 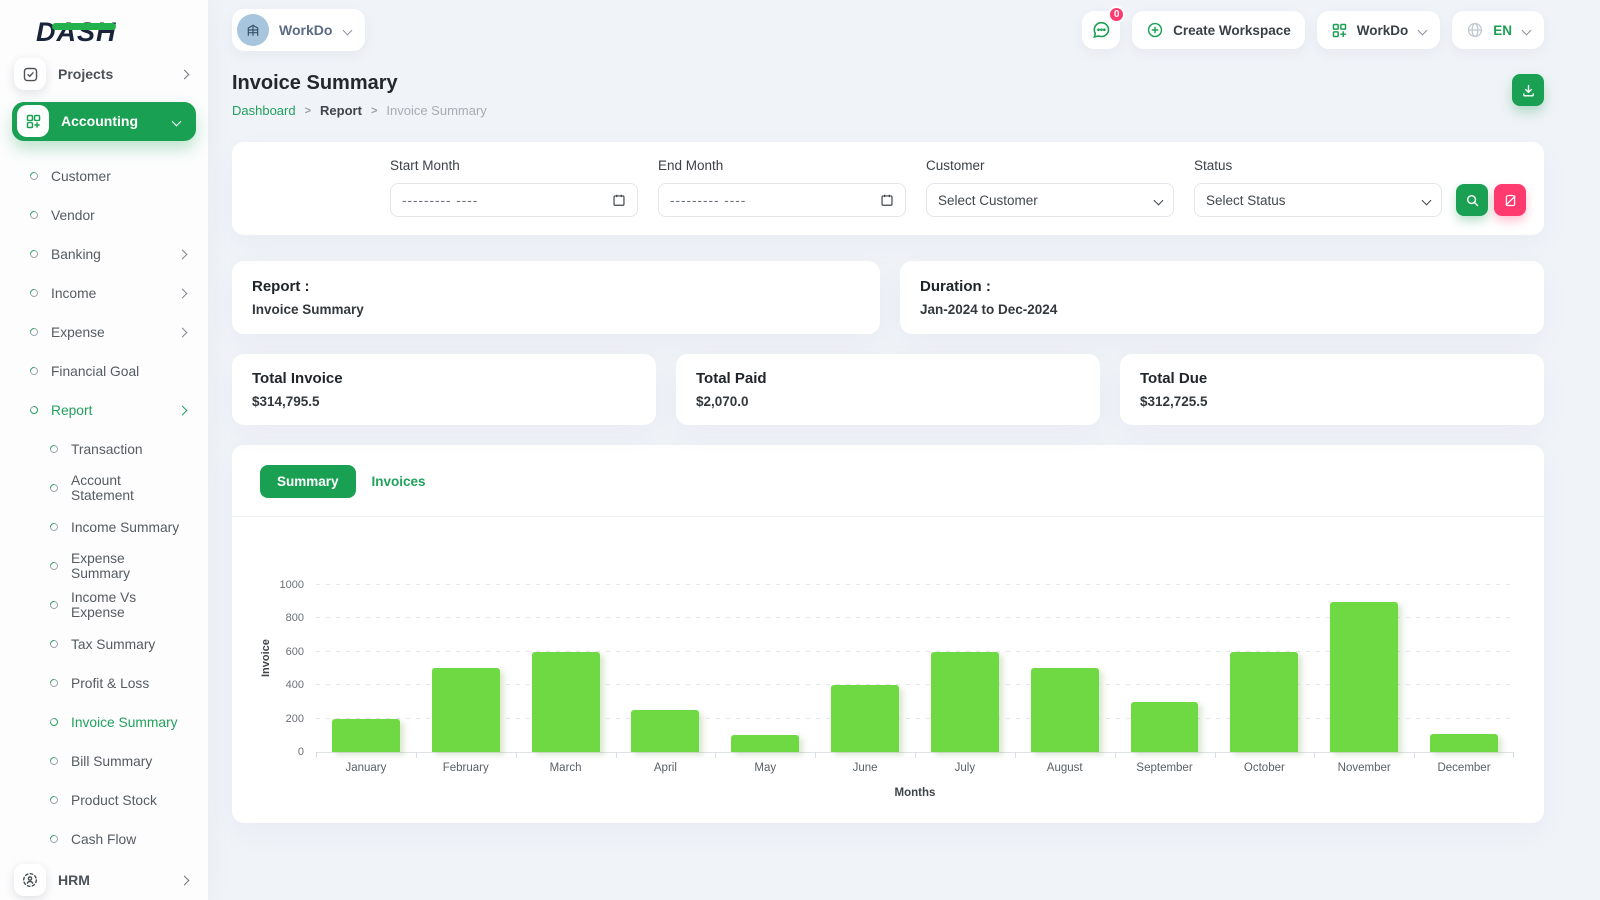 What do you see at coordinates (30, 880) in the screenshot?
I see `hrm-user-icon` at bounding box center [30, 880].